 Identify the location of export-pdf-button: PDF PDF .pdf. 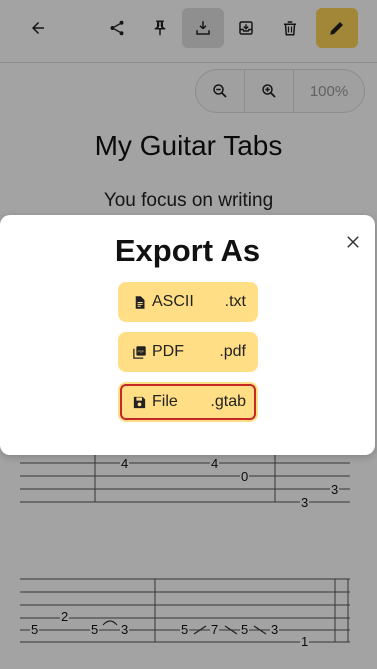
(188, 352).